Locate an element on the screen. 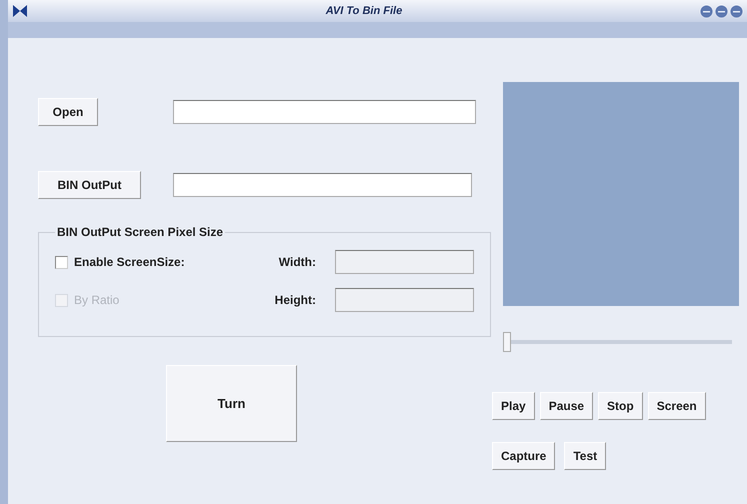  player-button: Screen is located at coordinates (677, 406).